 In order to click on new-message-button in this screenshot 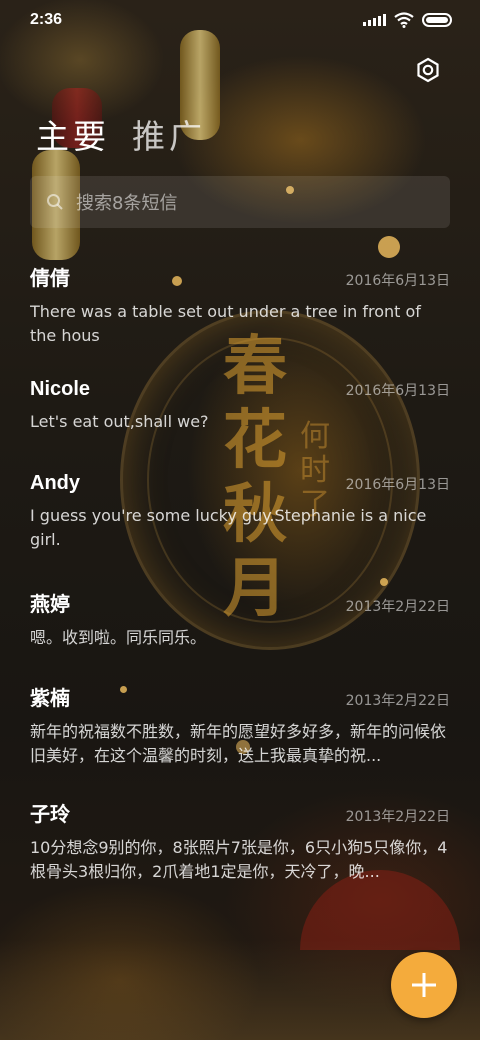, I will do `click(424, 985)`.